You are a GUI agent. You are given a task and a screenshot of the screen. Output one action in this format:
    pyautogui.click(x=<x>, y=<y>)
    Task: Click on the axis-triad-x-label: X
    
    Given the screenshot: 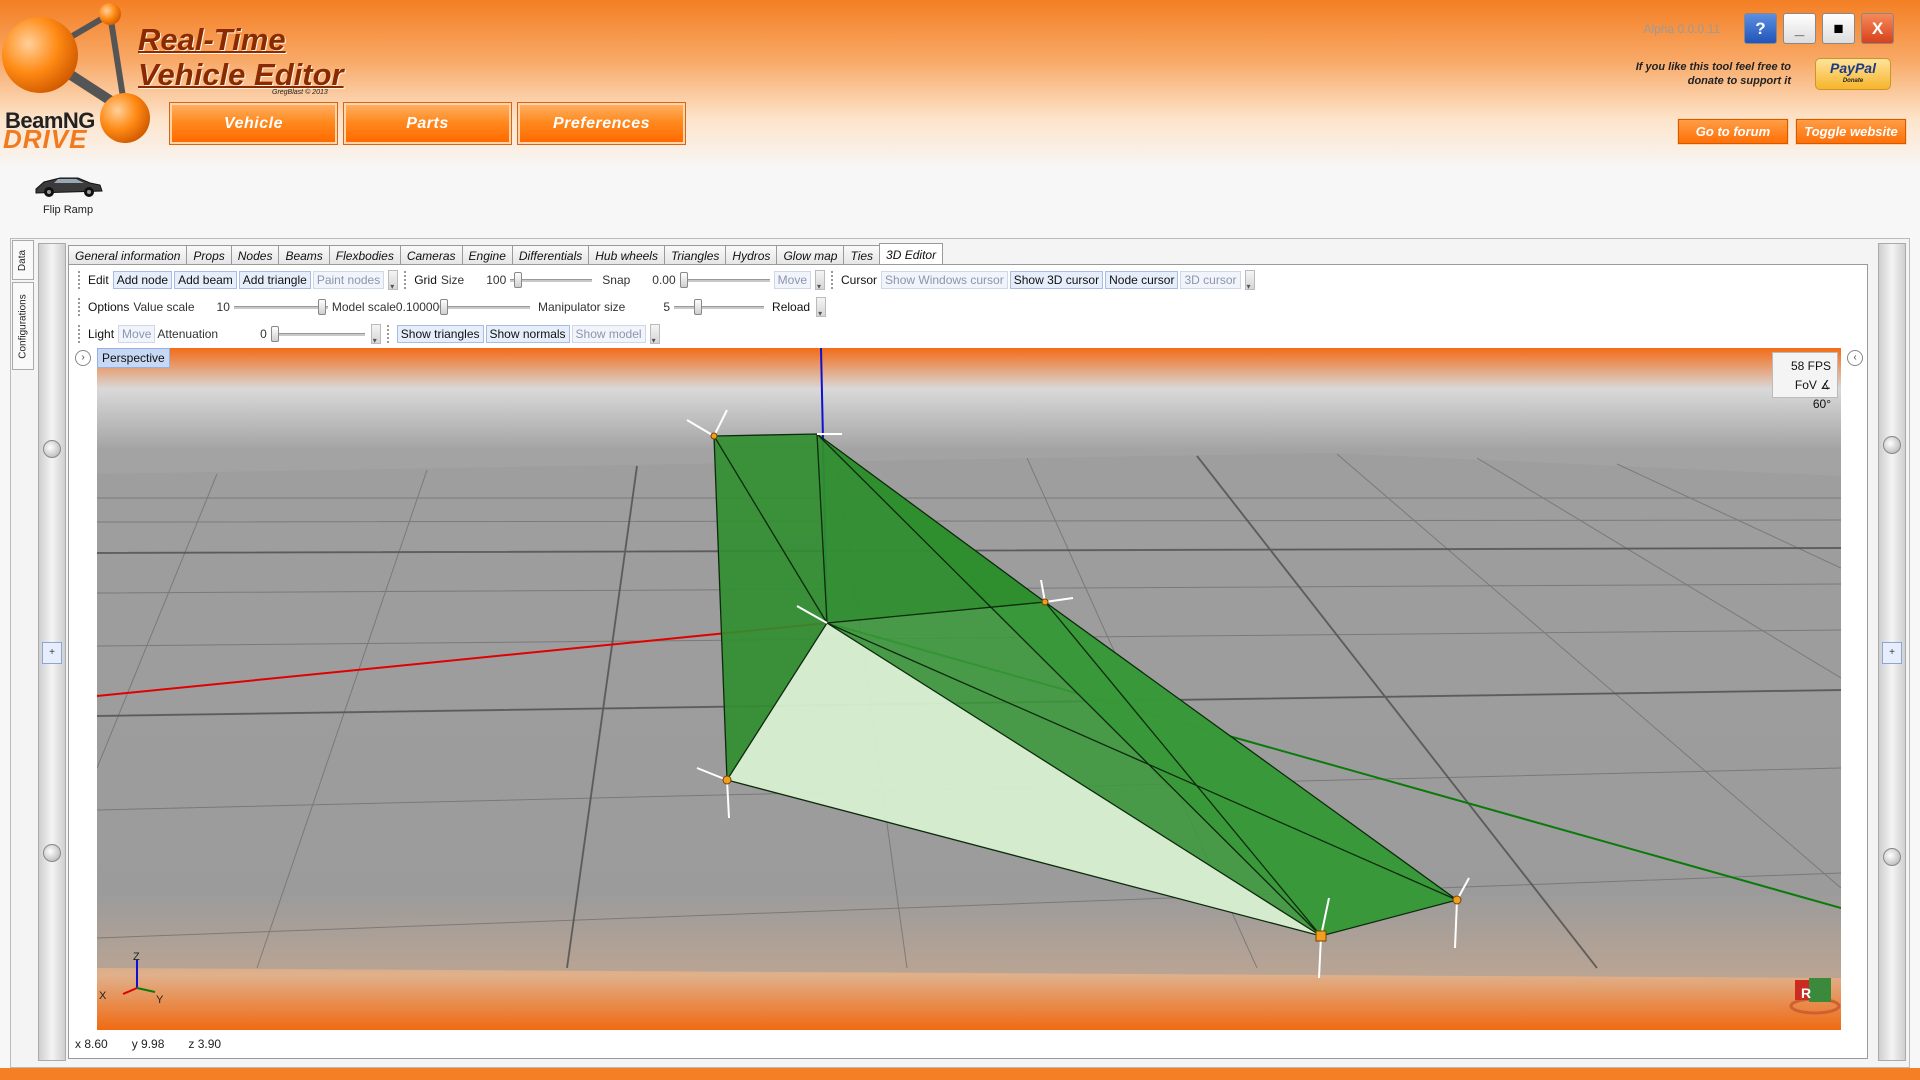 What is the action you would take?
    pyautogui.click(x=103, y=996)
    